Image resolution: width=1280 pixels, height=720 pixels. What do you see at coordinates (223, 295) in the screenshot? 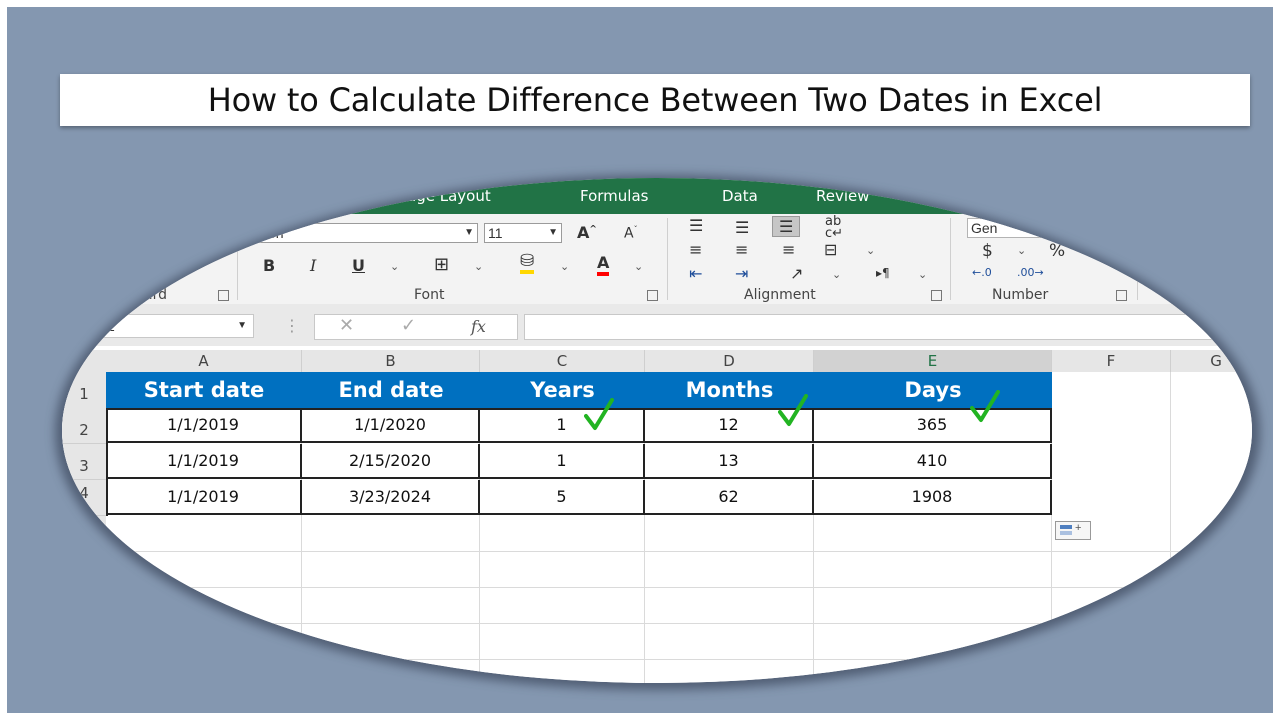
I see `clipboard-launcher-icon` at bounding box center [223, 295].